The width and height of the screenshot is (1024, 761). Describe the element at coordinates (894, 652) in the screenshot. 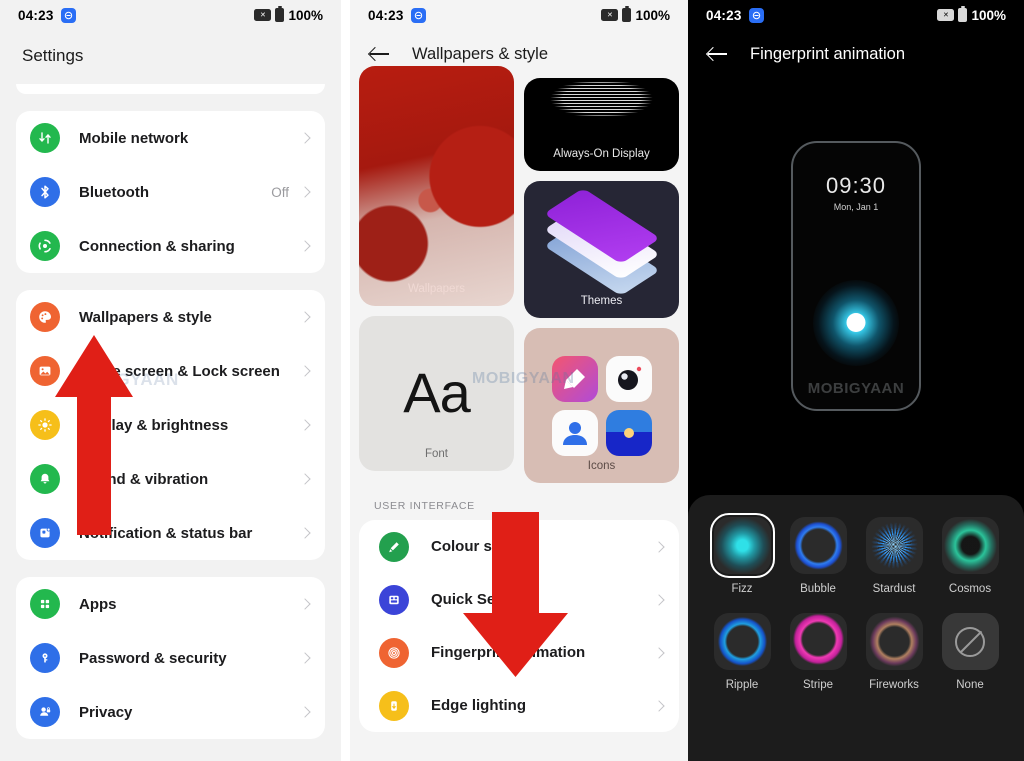

I see `animation-option-fireworks: Fireworks` at that location.